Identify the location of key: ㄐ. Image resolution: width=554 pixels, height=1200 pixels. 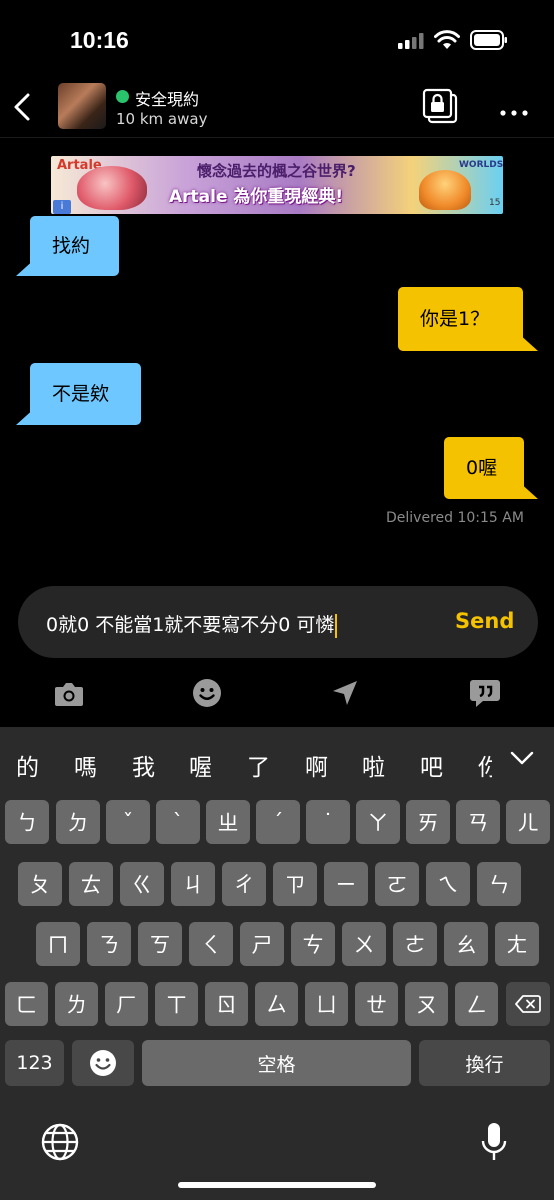
(193, 884).